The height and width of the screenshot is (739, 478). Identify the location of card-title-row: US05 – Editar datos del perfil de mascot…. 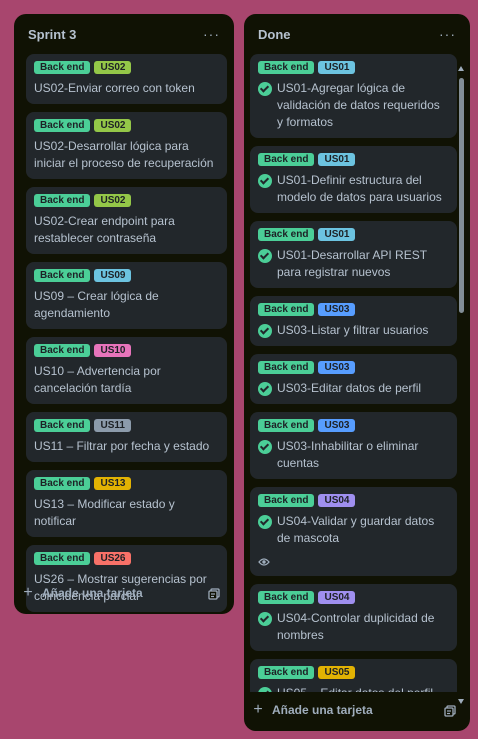
(353, 688).